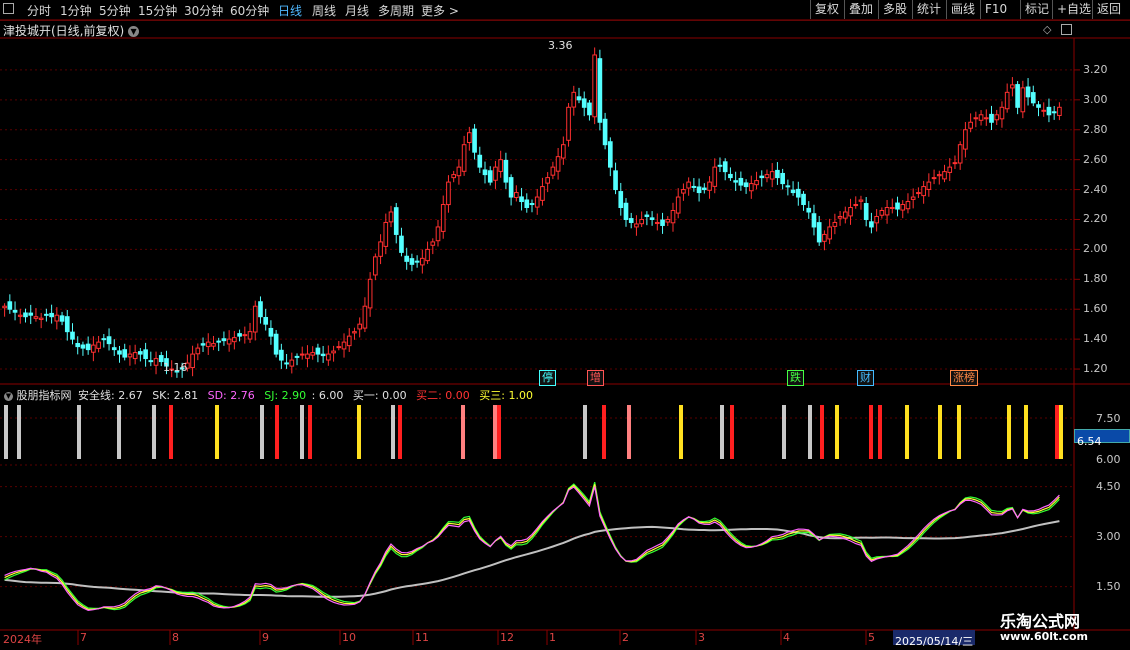 This screenshot has width=1130, height=650. I want to click on indicator-axis-label: 6.00, so click(1108, 459).